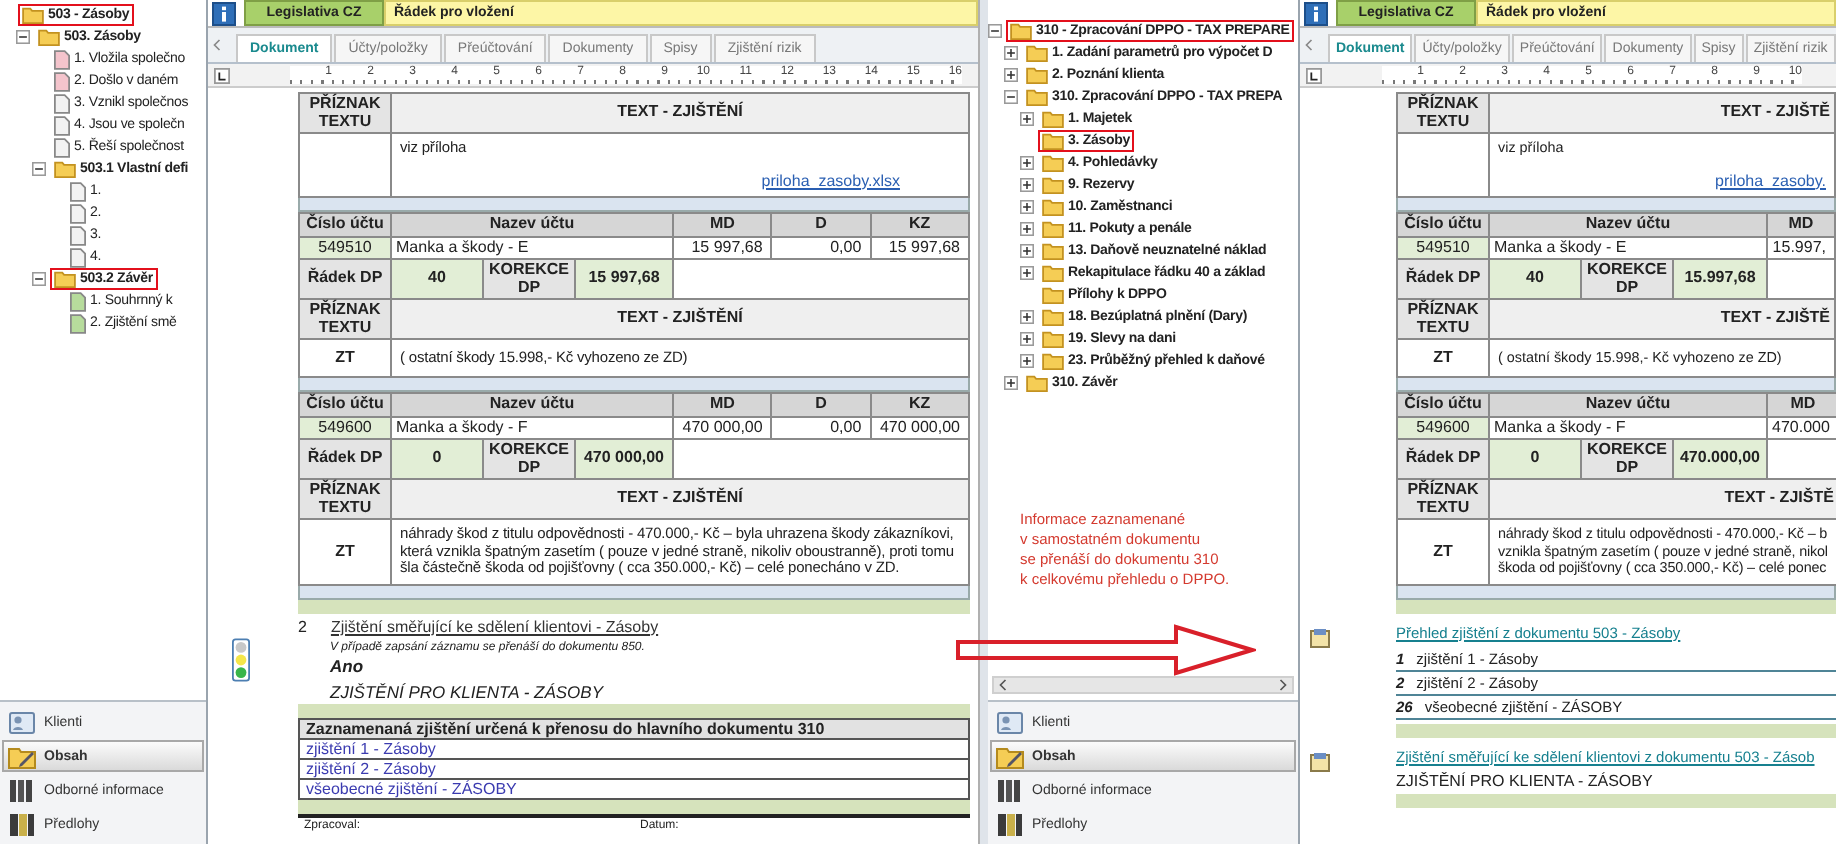 This screenshot has width=1836, height=844. I want to click on document-icon, so click(1320, 637).